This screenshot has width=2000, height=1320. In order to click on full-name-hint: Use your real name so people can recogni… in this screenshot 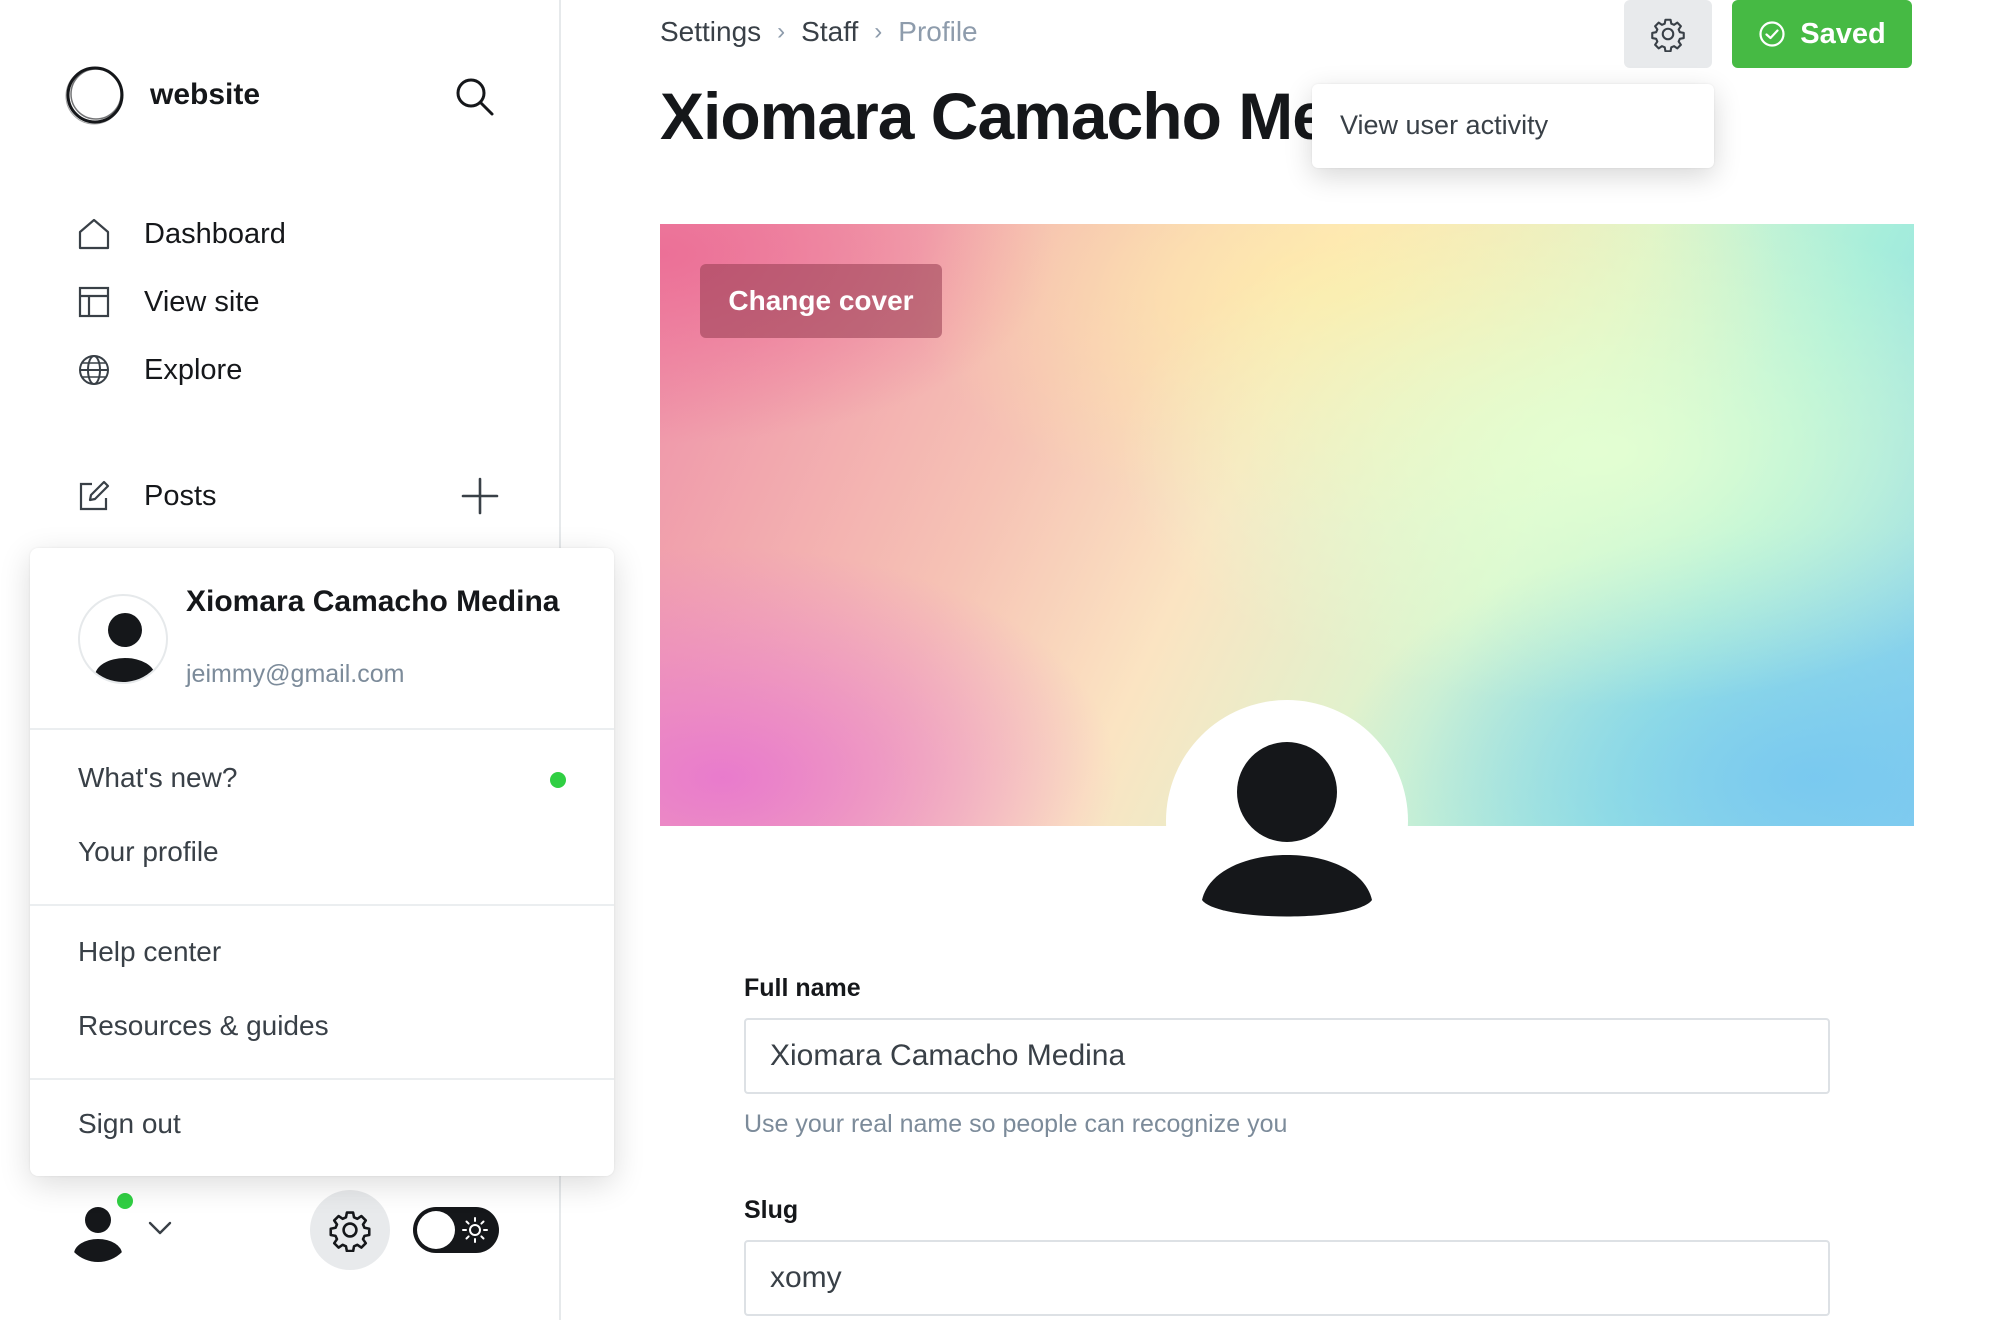, I will do `click(1016, 1124)`.